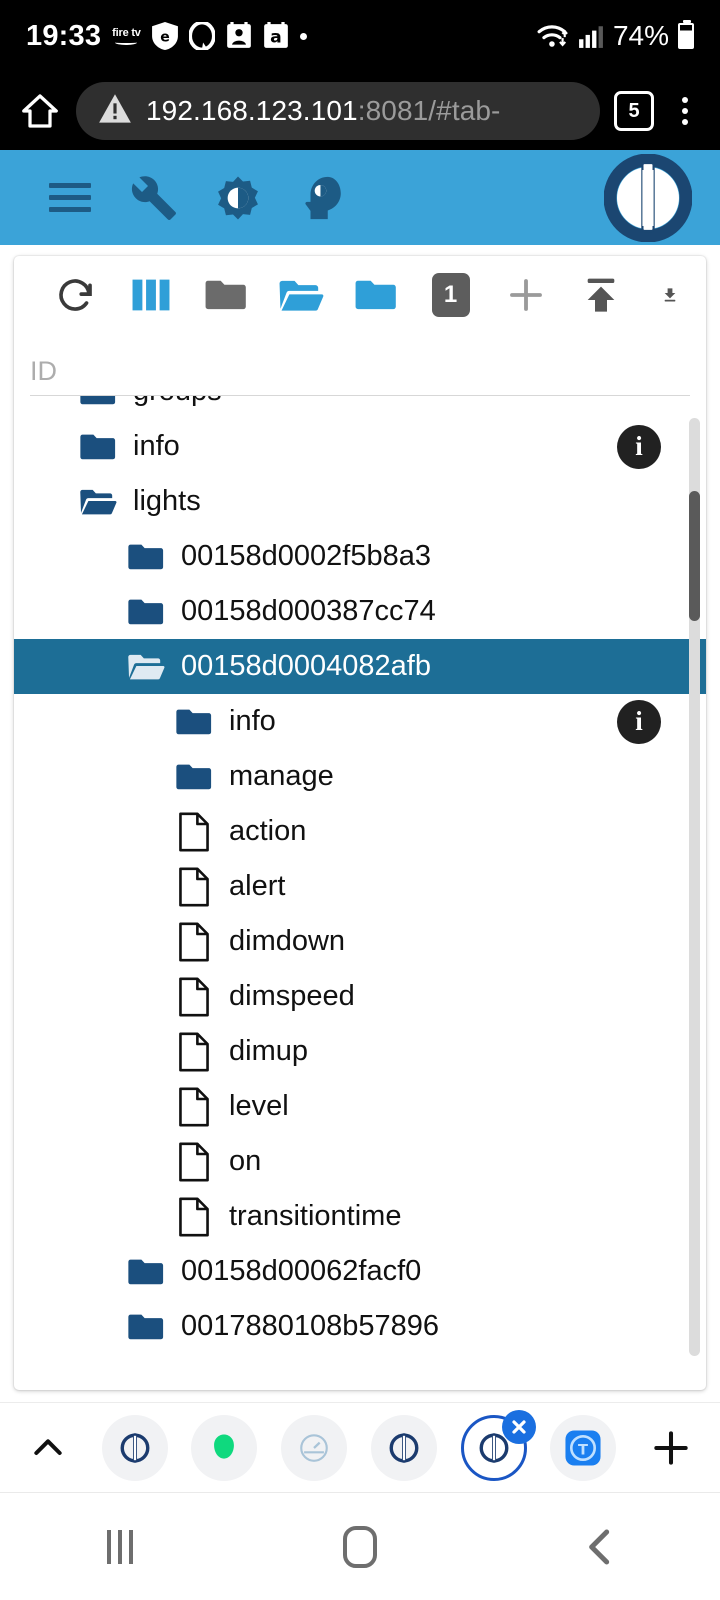 The width and height of the screenshot is (720, 1600). I want to click on back-chevron-icon, so click(600, 1547).